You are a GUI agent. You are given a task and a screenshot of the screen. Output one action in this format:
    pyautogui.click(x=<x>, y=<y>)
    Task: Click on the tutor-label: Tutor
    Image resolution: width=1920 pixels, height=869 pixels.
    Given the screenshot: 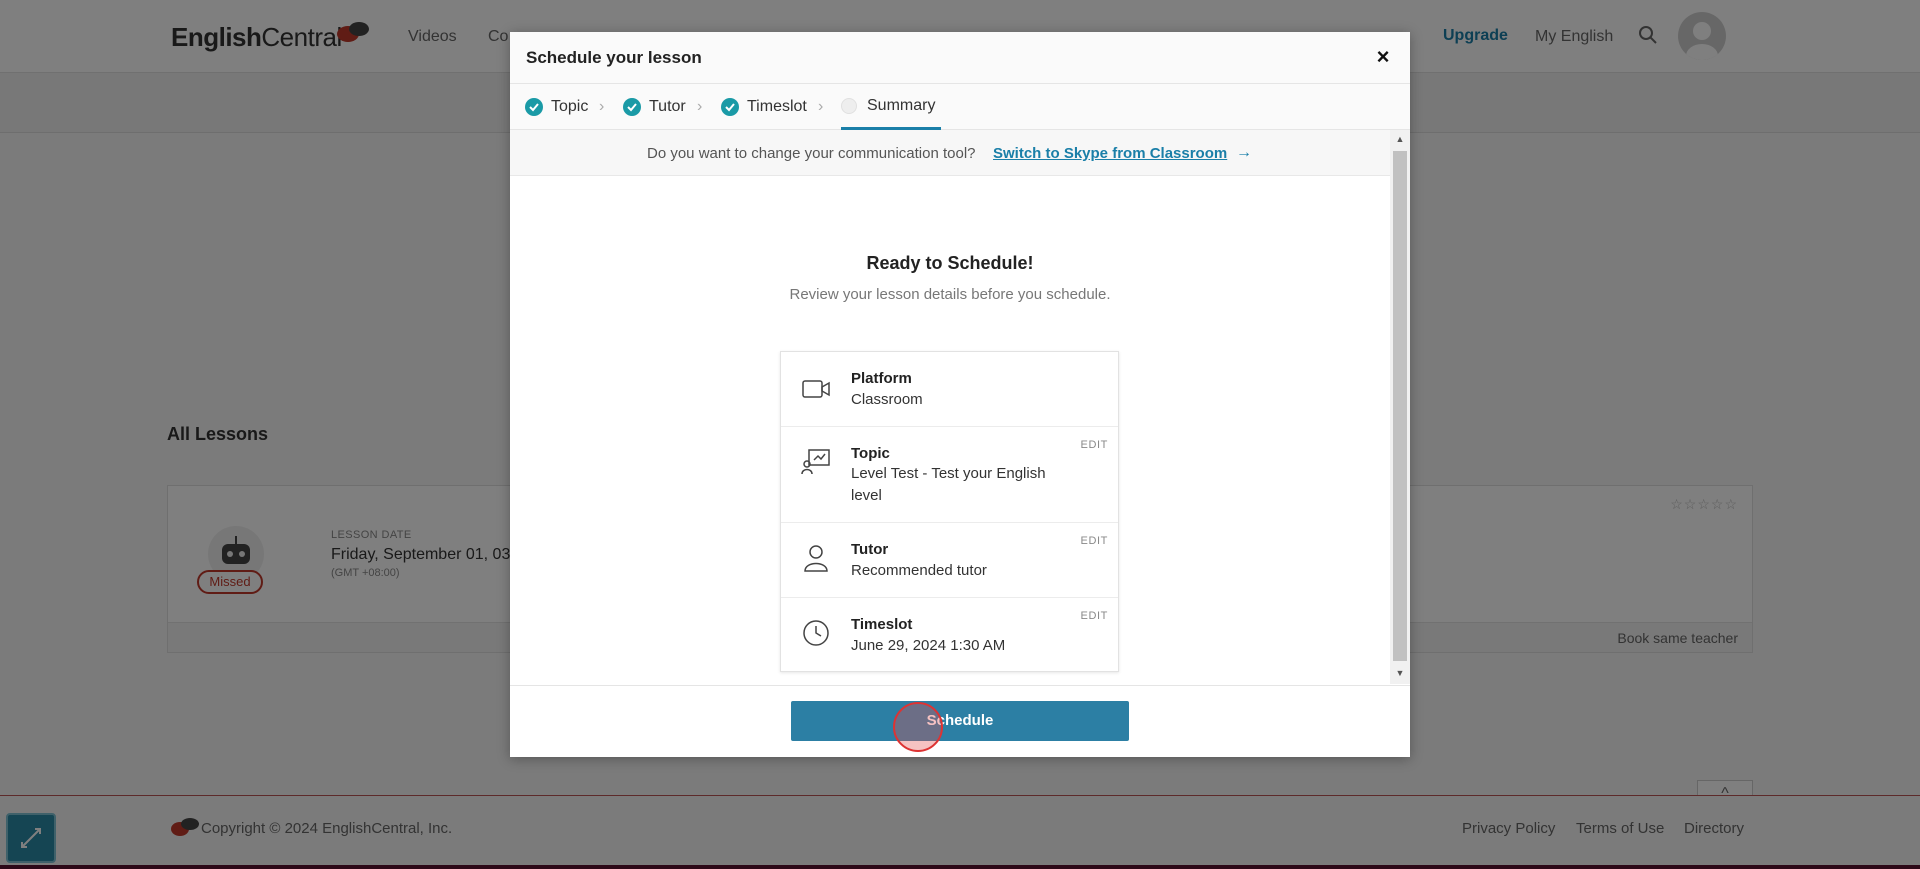 What is the action you would take?
    pyautogui.click(x=870, y=549)
    